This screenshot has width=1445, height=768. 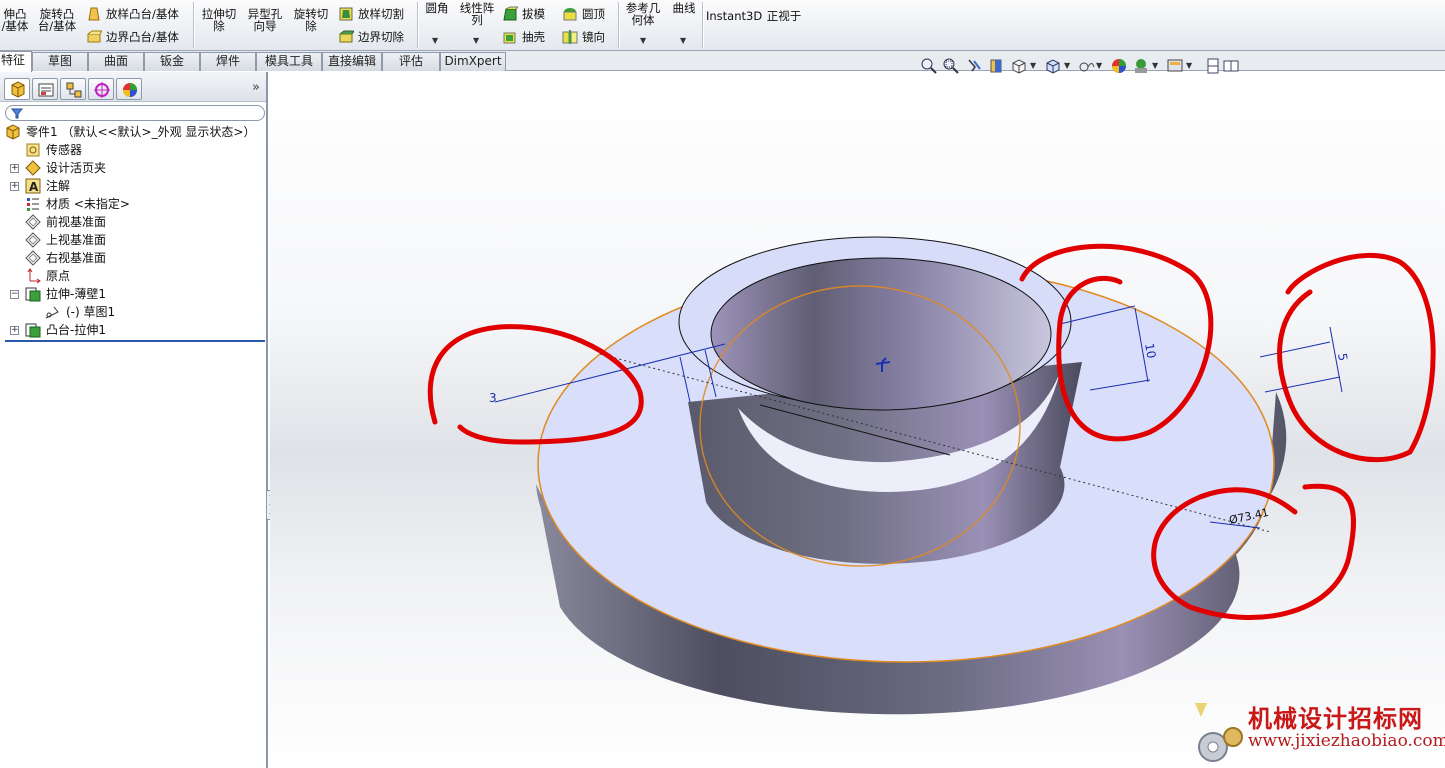 I want to click on revolve-cut-button: 旋转切 除, so click(x=311, y=20).